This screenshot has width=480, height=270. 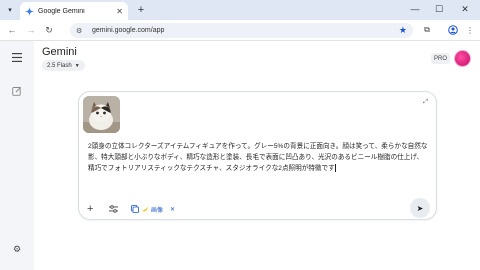 I want to click on url-text: gemini.google.com/app, so click(x=128, y=30).